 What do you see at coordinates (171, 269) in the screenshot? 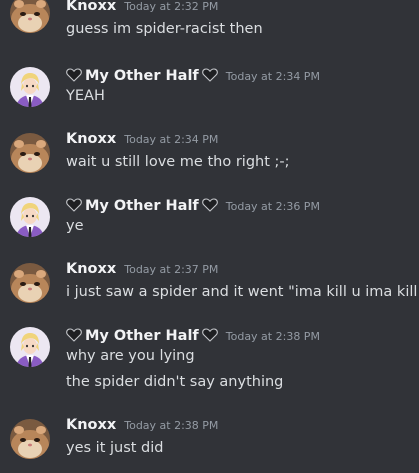
I see `message-timestamp: Today at 2:37 PM` at bounding box center [171, 269].